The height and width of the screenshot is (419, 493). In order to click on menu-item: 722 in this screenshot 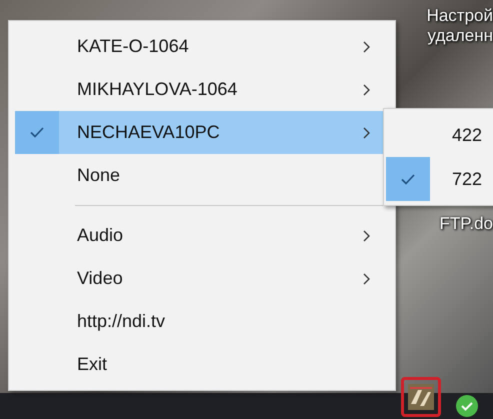, I will do `click(439, 179)`.